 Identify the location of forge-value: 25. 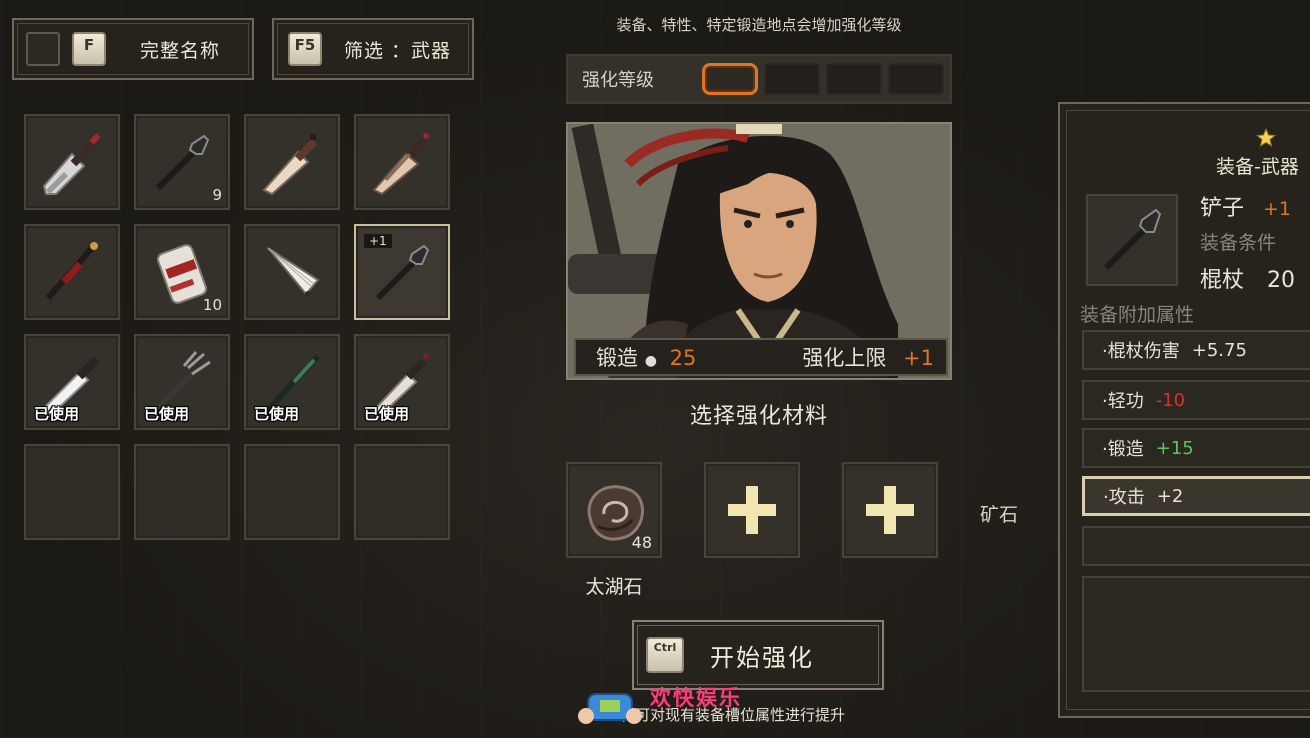
(683, 358).